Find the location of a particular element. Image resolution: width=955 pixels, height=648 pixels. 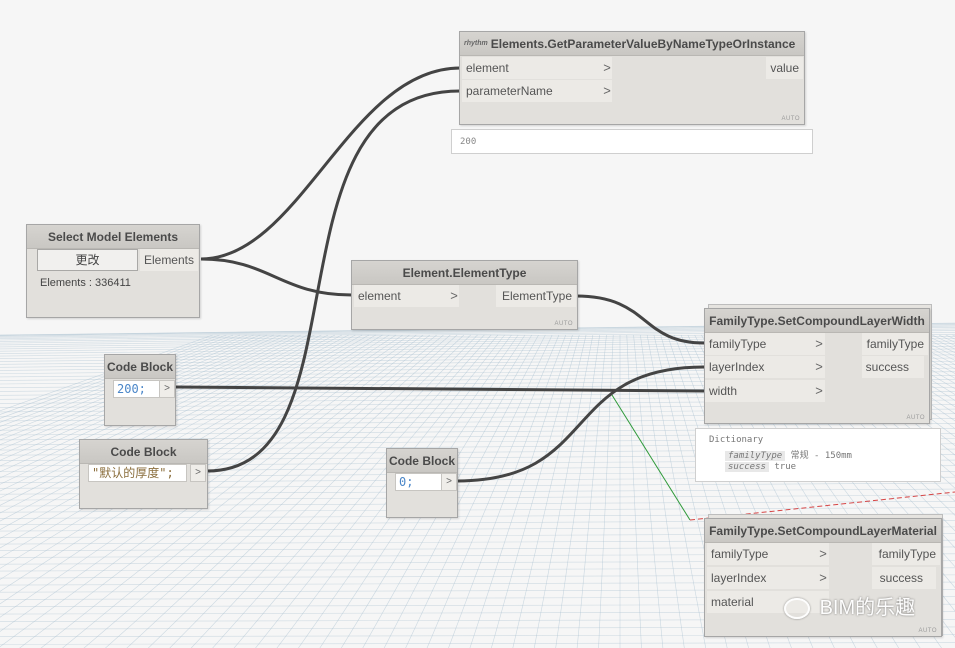

preview-key: success is located at coordinates (747, 467).